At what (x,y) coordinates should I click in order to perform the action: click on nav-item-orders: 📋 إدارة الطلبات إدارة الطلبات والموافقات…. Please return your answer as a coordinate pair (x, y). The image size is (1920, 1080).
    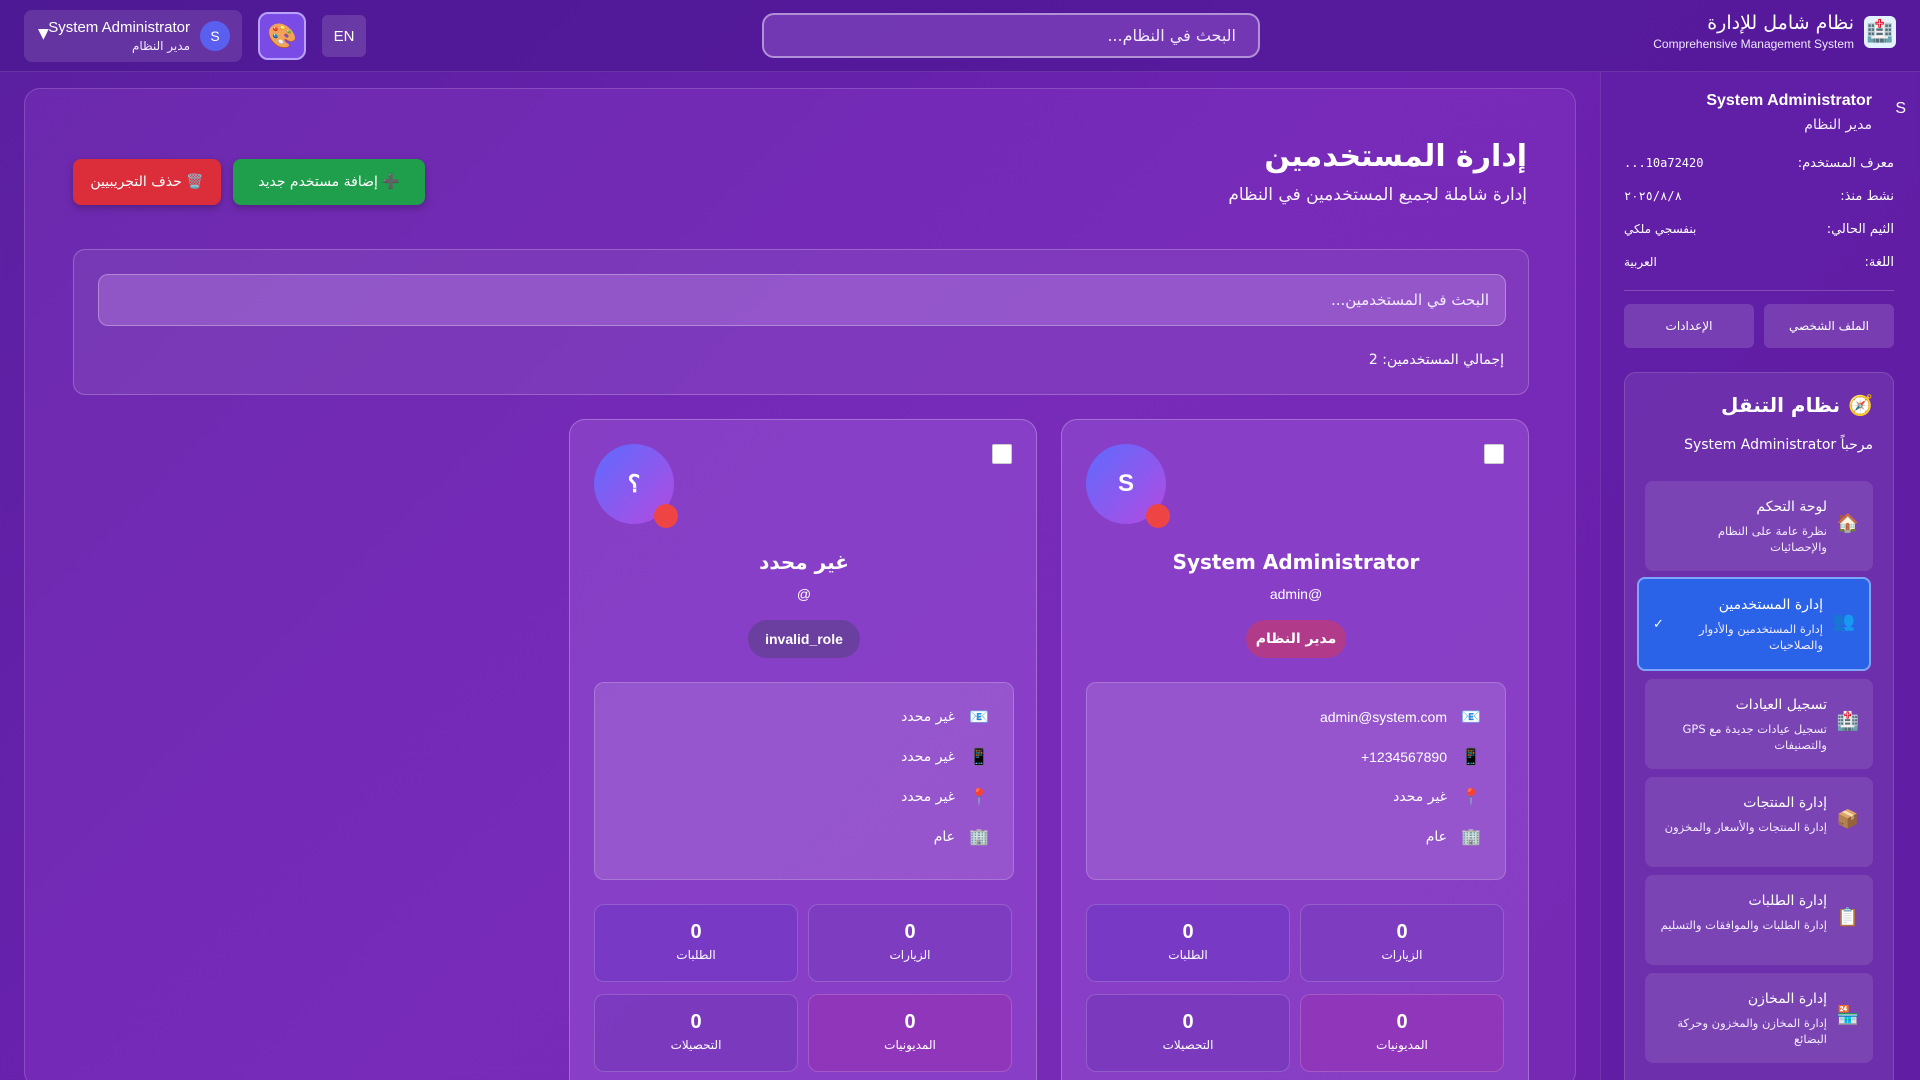
    Looking at the image, I should click on (1759, 920).